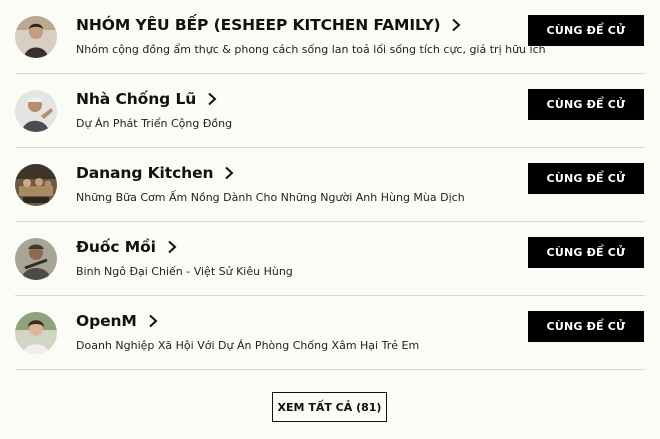 Image resolution: width=660 pixels, height=439 pixels. Describe the element at coordinates (184, 271) in the screenshot. I see `page-description: Binh Ngô Đại Chiến - Việt Sử Kiêu Hùng` at that location.